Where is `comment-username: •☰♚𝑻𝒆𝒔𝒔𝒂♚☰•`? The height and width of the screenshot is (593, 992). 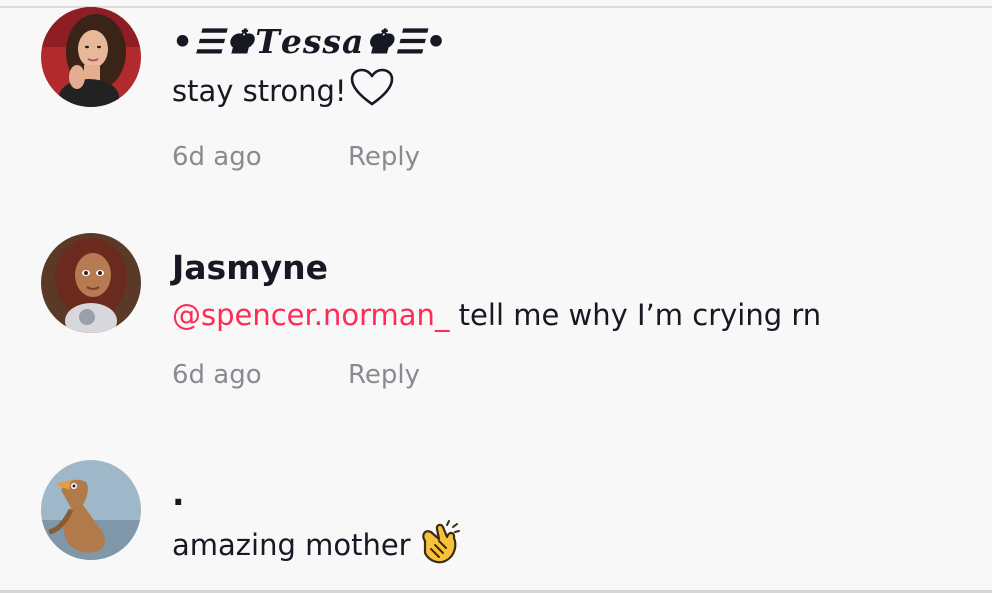 comment-username: •☰♚𝑻𝒆𝒔𝒔𝒂♚☰• is located at coordinates (572, 42).